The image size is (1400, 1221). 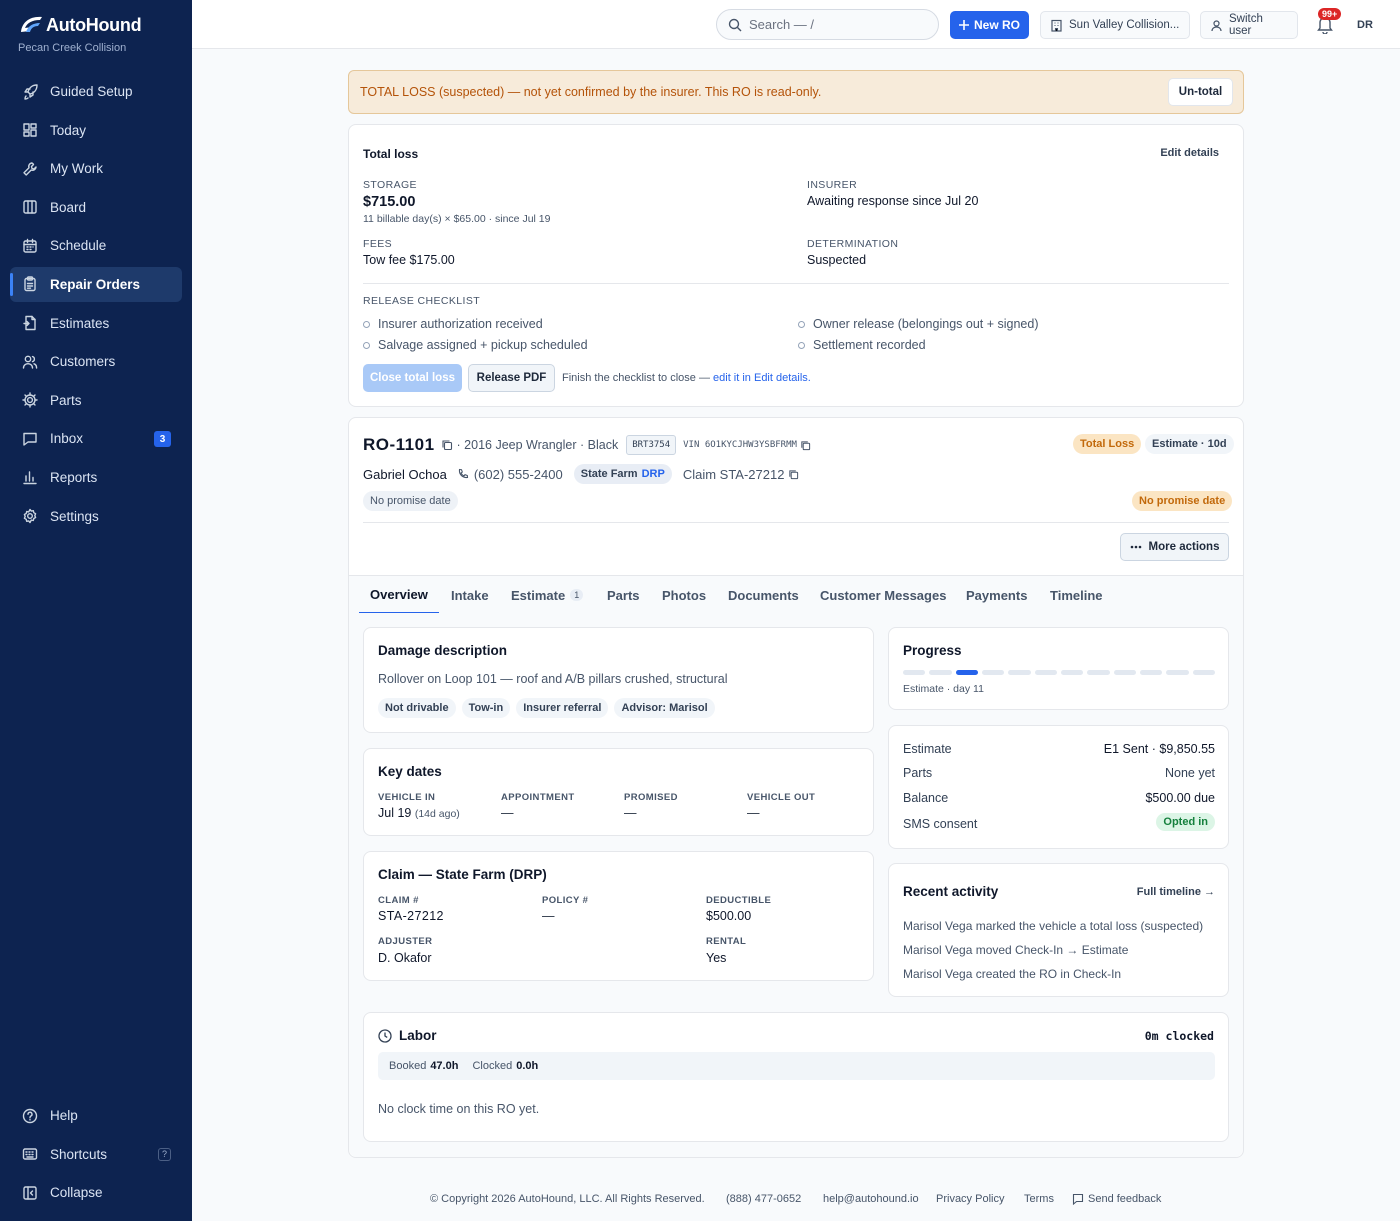 I want to click on send-feedback-link: Send feedback, so click(x=1116, y=1199).